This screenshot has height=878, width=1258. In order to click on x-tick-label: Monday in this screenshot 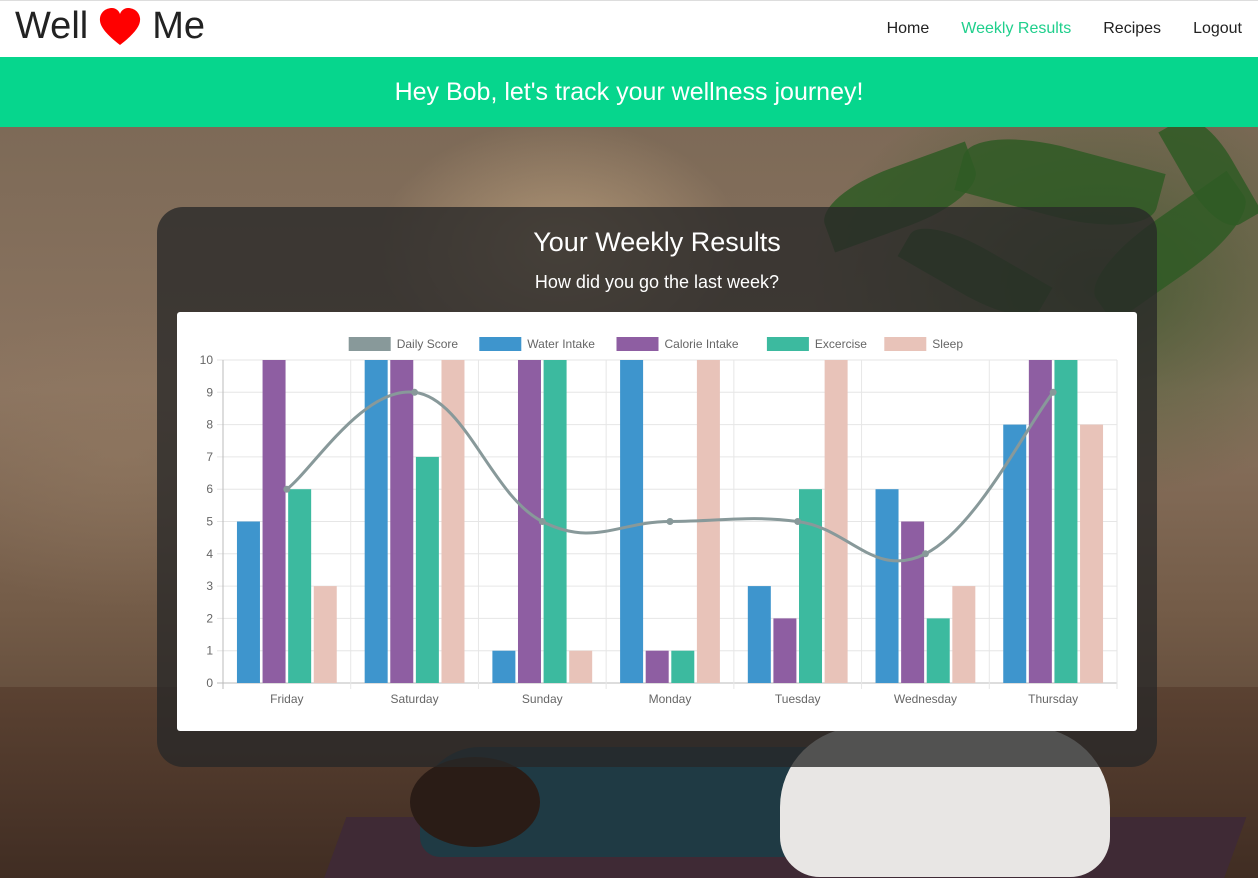, I will do `click(670, 699)`.